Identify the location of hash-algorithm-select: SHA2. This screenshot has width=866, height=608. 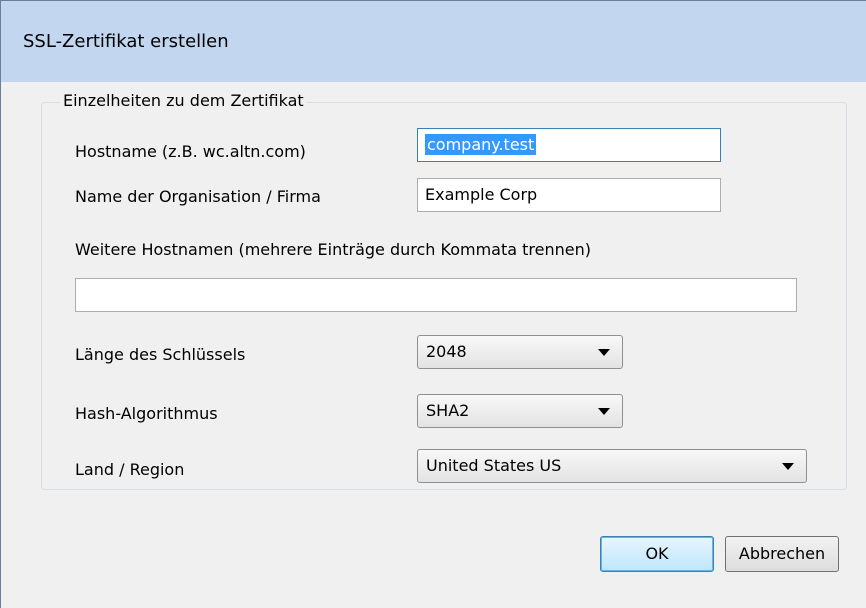
(520, 411).